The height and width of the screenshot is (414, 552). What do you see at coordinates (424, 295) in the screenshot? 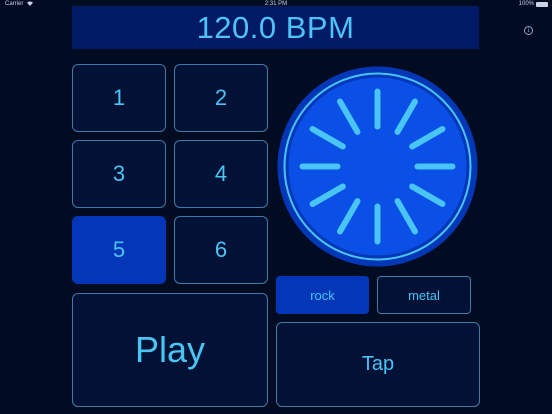
I see `genre-button-metal: metal` at bounding box center [424, 295].